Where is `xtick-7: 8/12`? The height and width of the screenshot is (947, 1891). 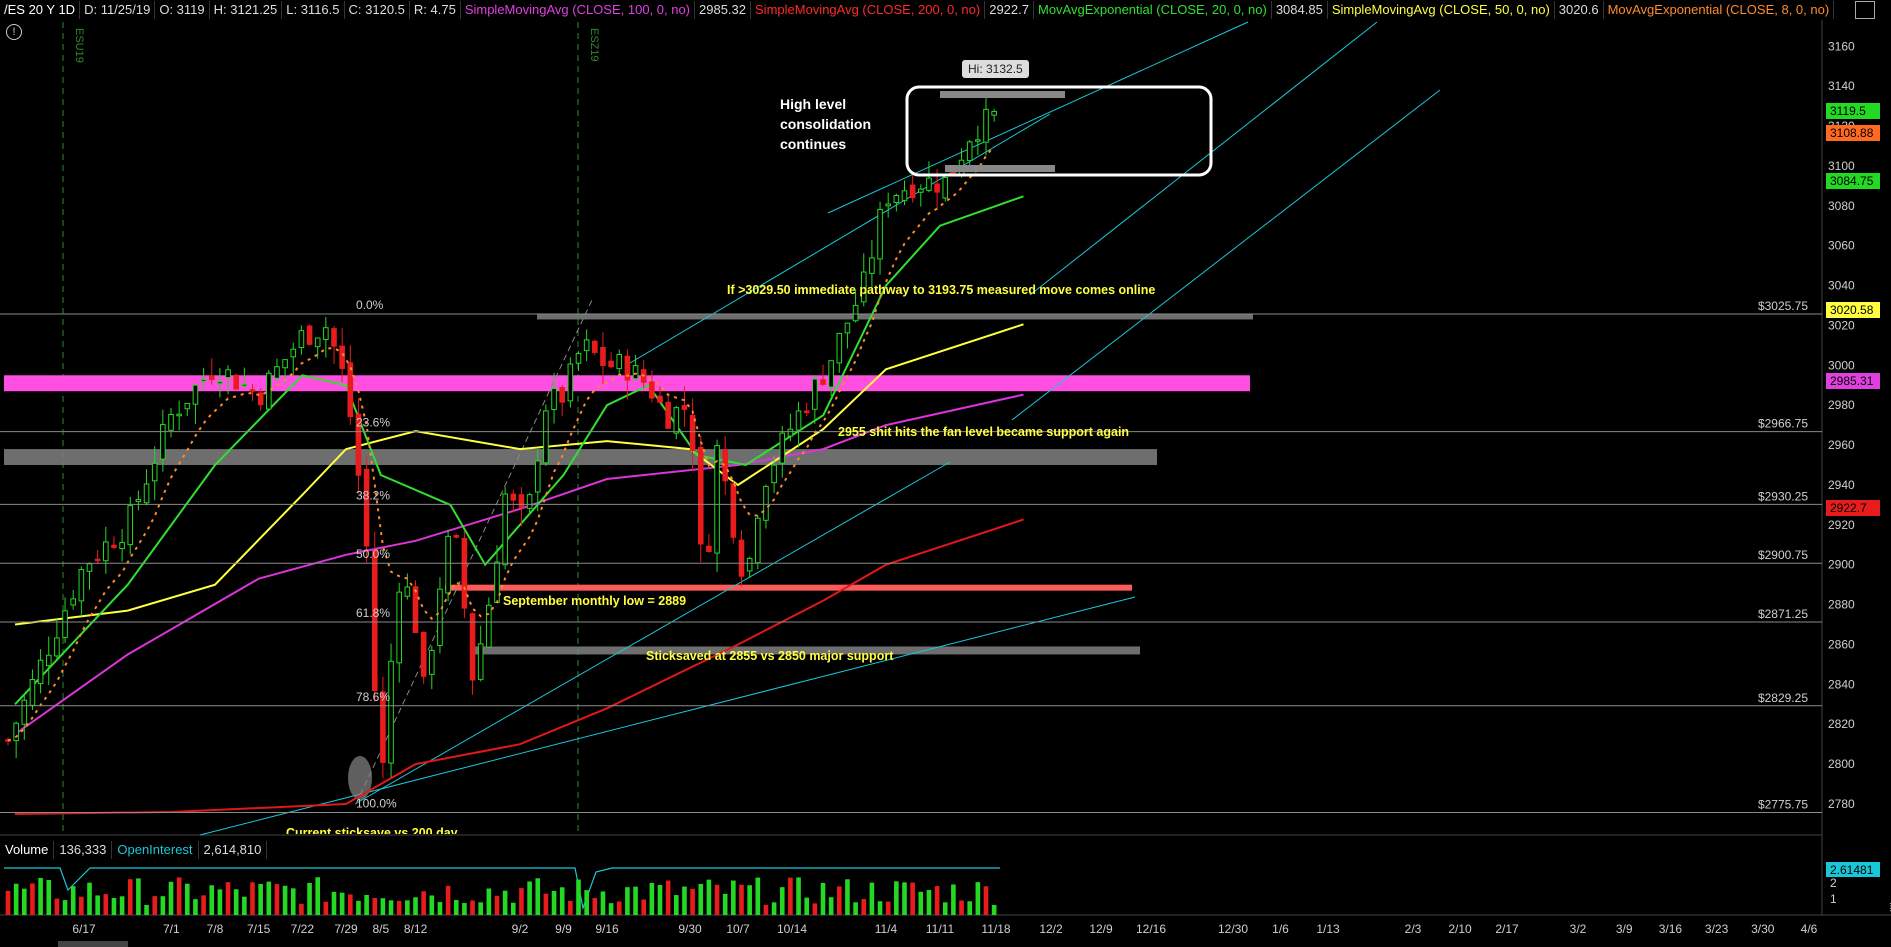
xtick-7: 8/12 is located at coordinates (416, 929).